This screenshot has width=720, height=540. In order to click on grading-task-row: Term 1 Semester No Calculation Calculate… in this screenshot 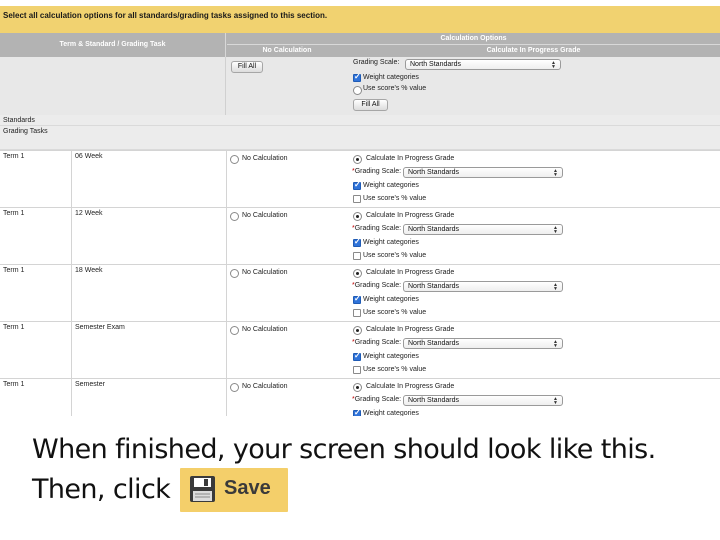, I will do `click(360, 397)`.